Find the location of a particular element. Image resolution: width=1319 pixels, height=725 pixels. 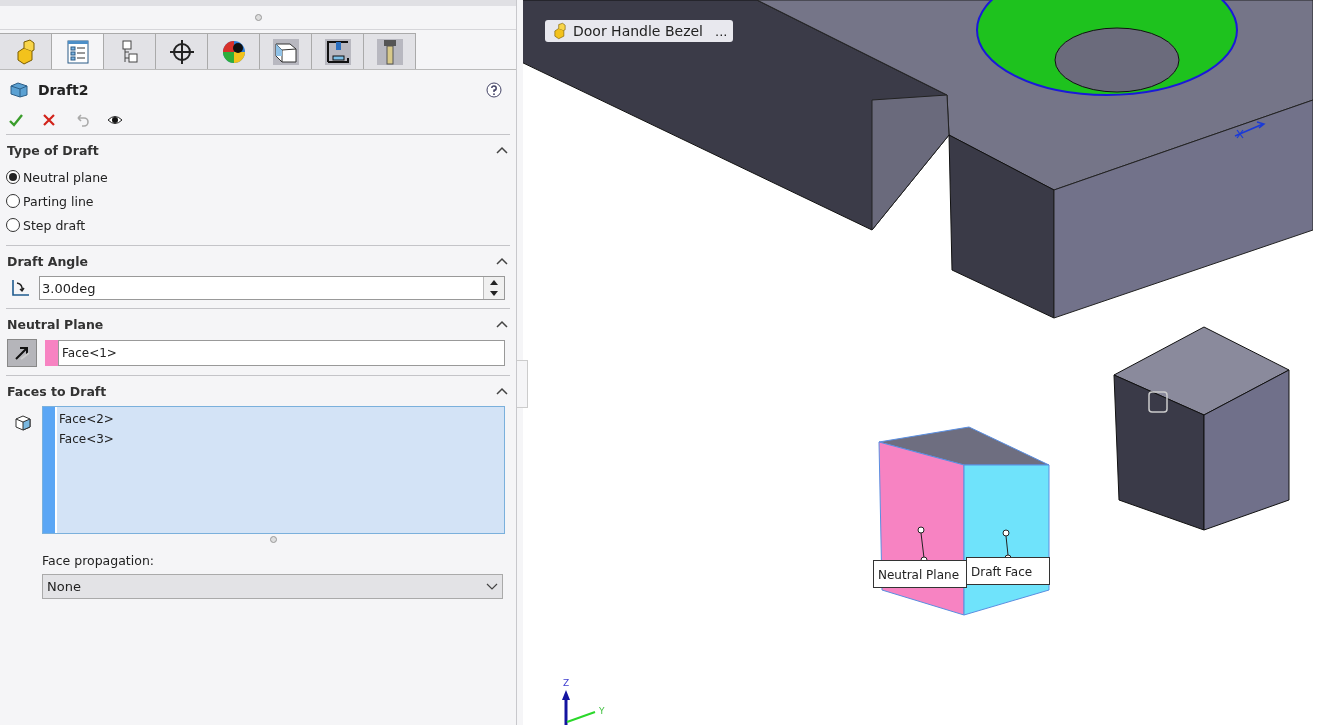

crosshair-icon is located at coordinates (181, 51).